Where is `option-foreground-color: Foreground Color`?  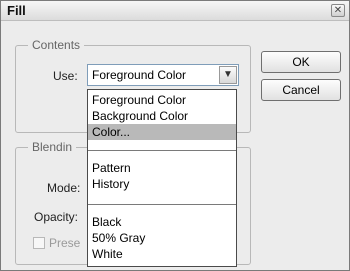
option-foreground-color: Foreground Color is located at coordinates (162, 100).